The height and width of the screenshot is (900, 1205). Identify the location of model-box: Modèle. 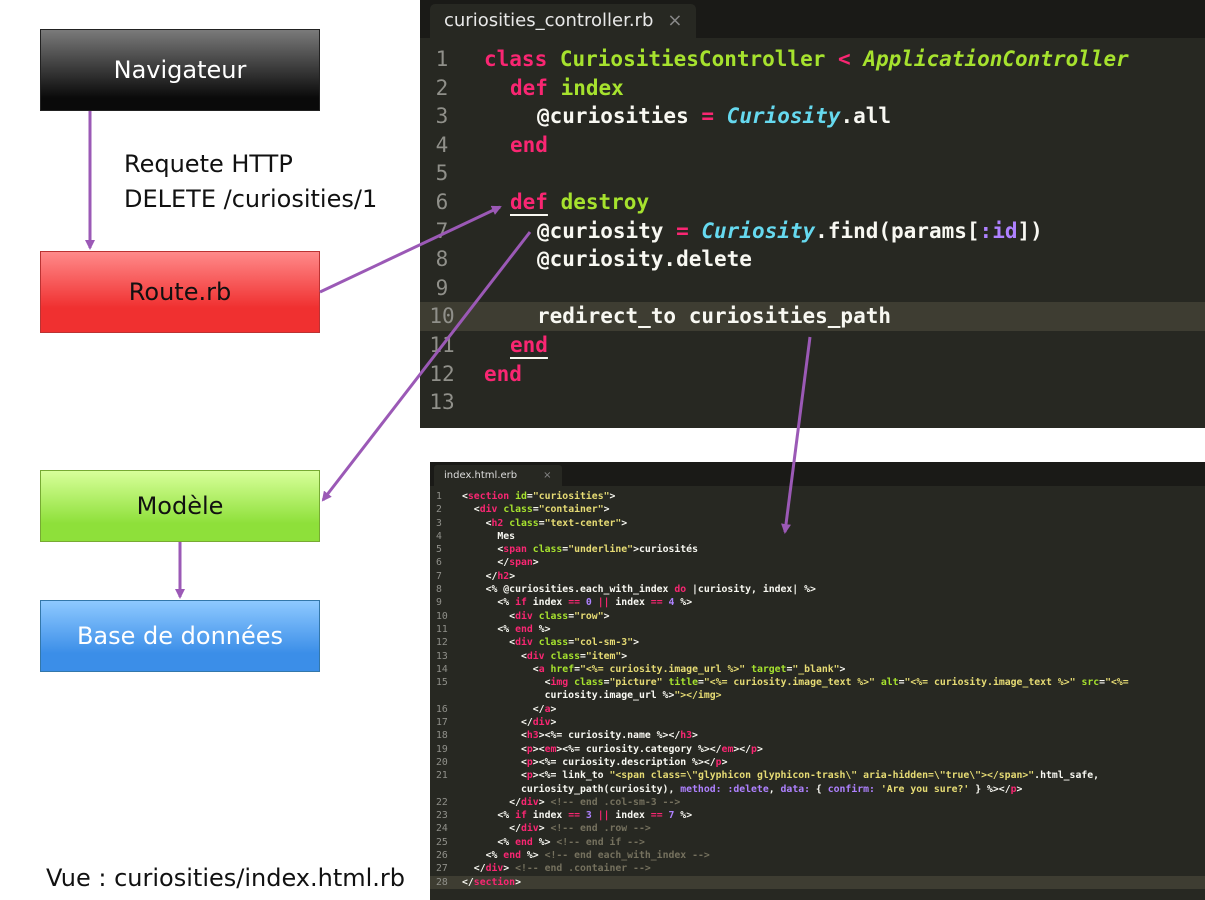
(180, 506).